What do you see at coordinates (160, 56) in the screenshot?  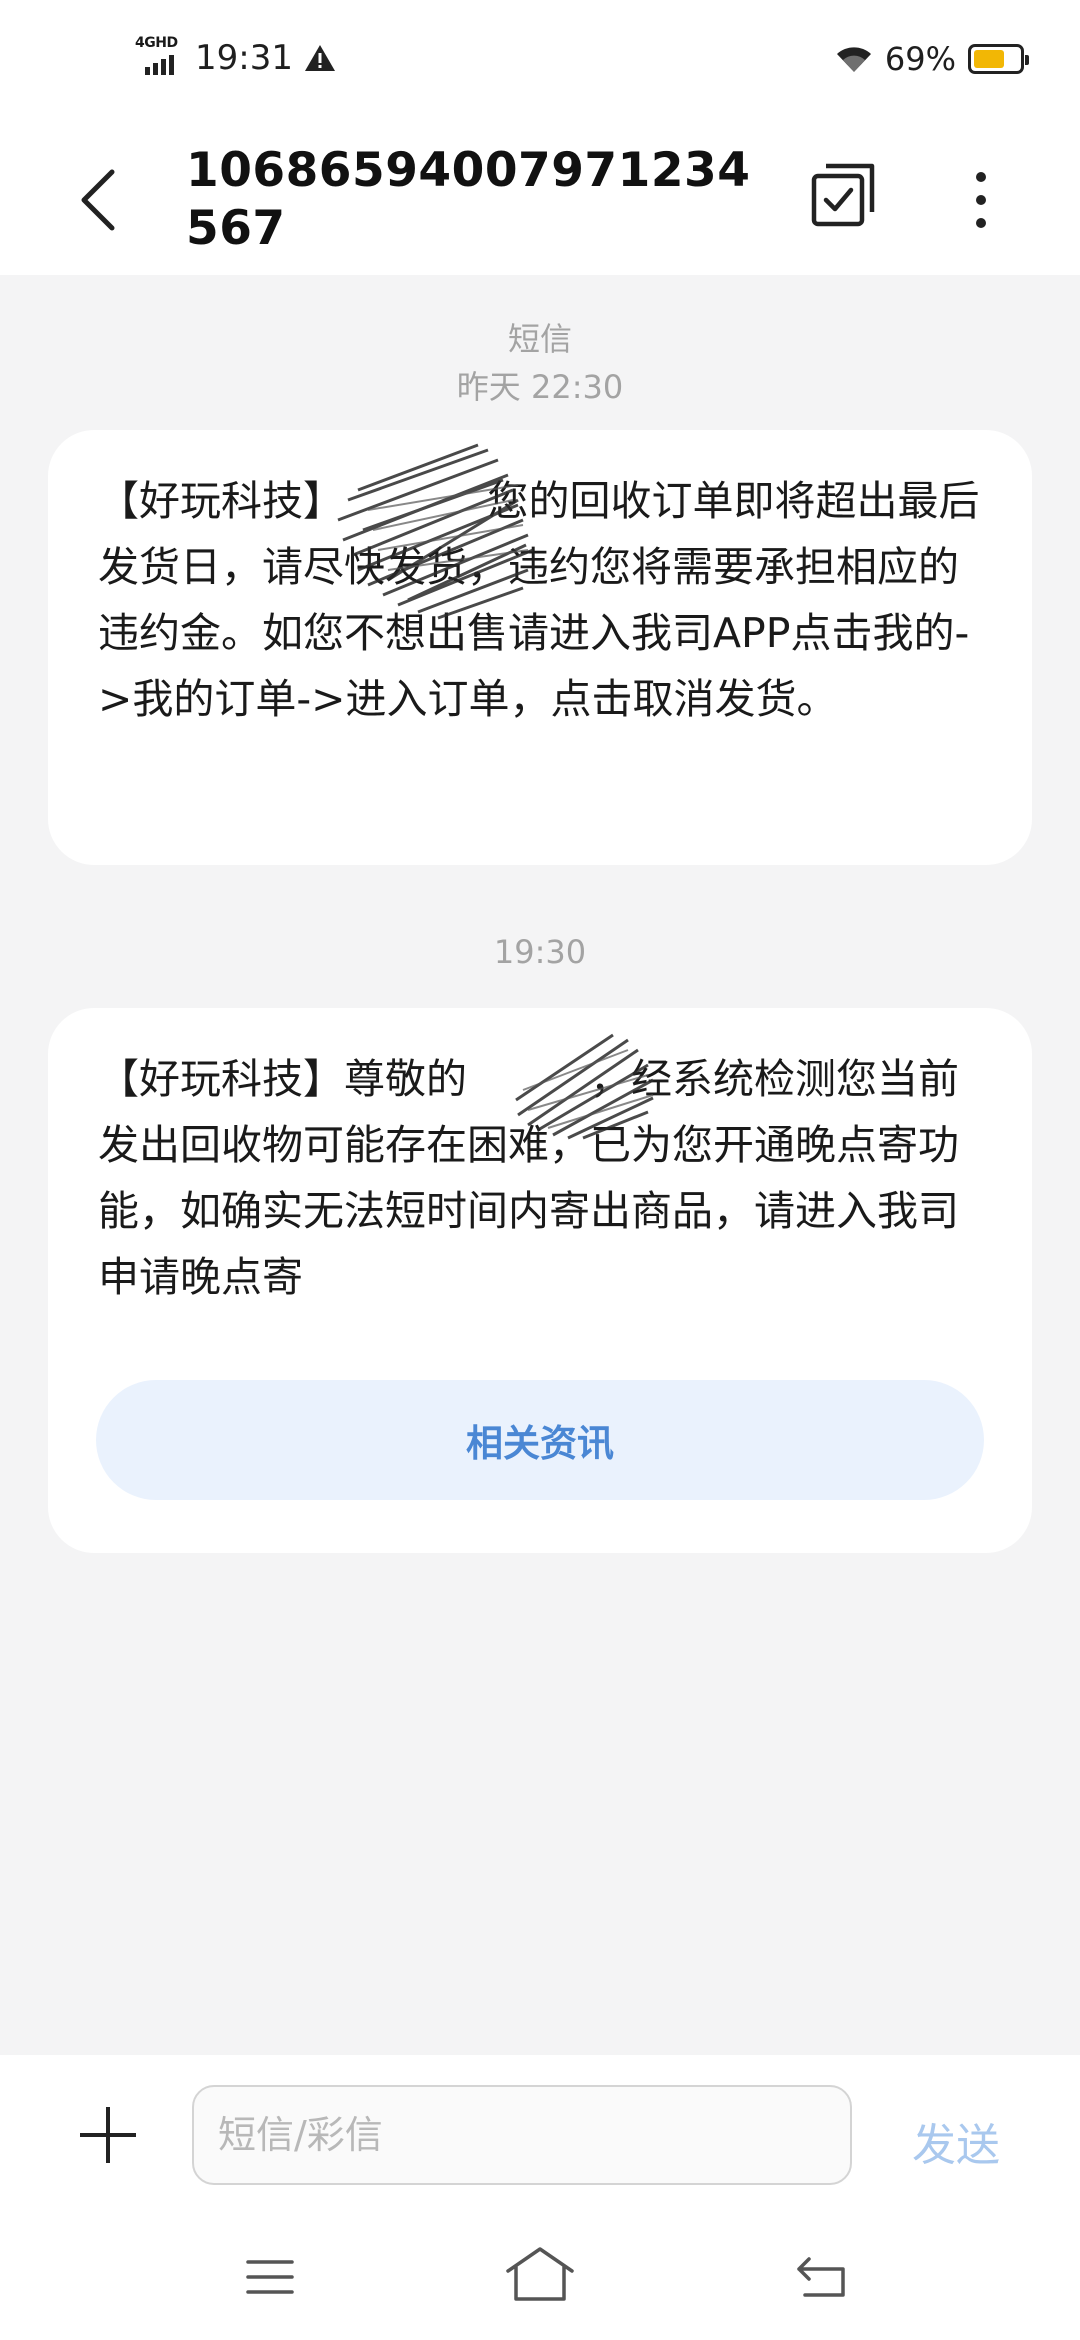 I see `signal-icon: 4GHD` at bounding box center [160, 56].